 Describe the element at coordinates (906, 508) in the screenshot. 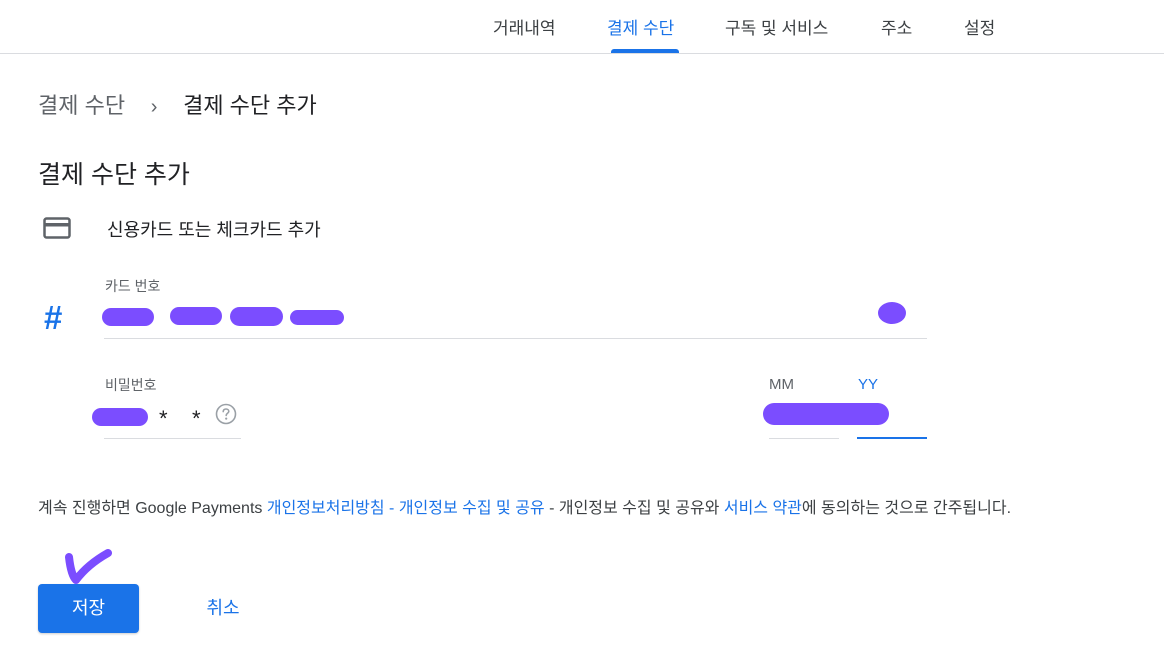

I see `consent-suffix: 에 동의하는 것으로 간주됩니다.` at that location.